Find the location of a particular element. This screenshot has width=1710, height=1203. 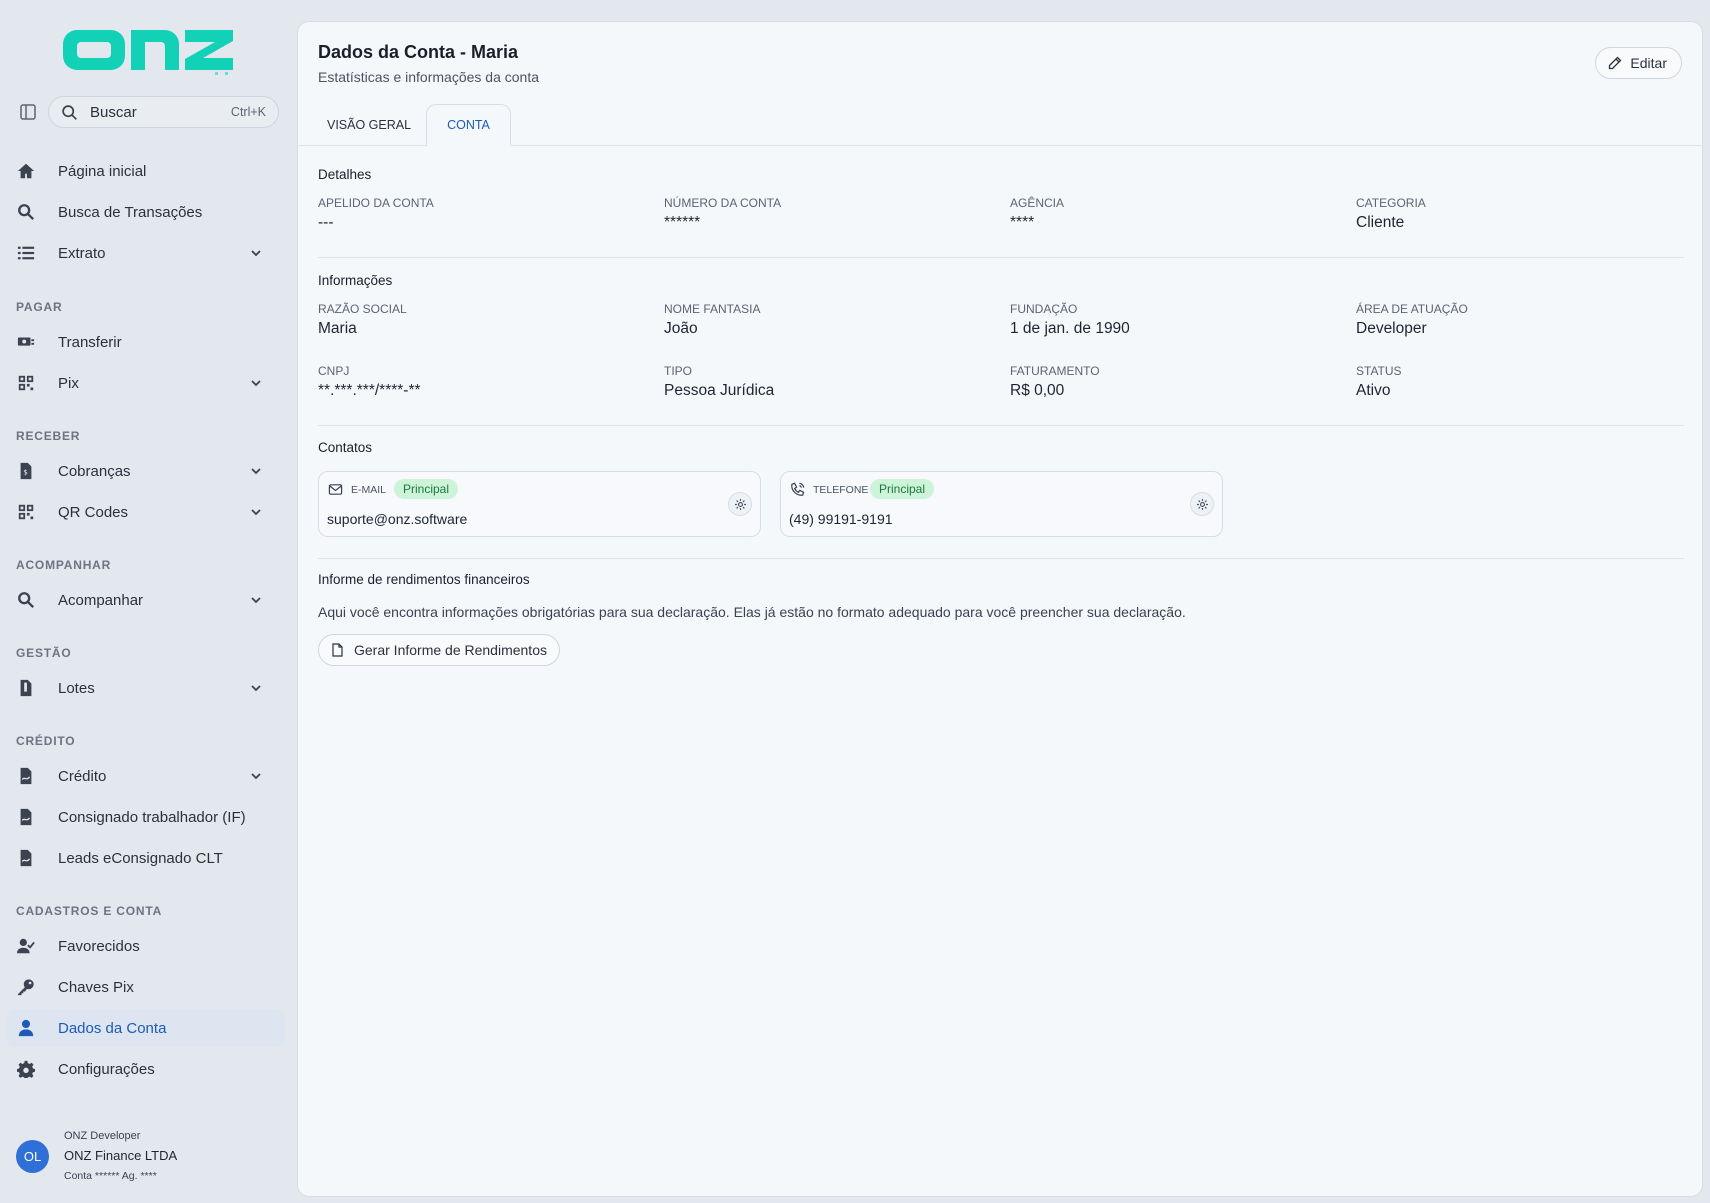

field-status: STATUS Ativo is located at coordinates (1379, 382).